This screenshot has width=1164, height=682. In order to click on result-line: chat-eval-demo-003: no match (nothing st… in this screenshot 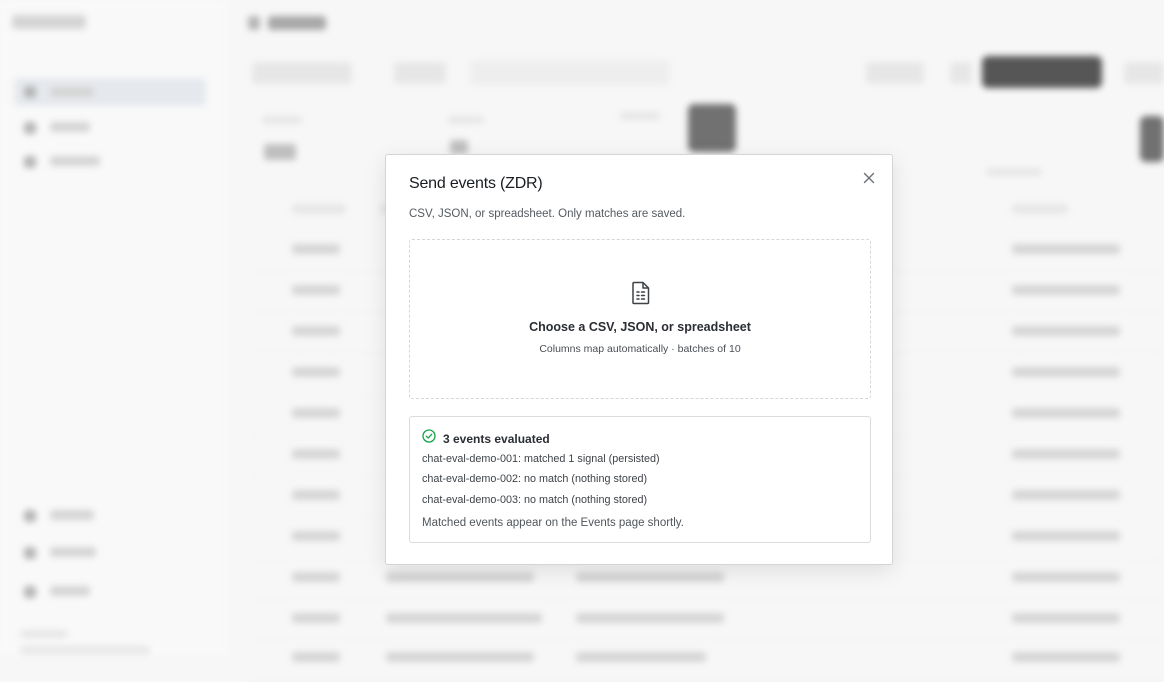, I will do `click(535, 500)`.